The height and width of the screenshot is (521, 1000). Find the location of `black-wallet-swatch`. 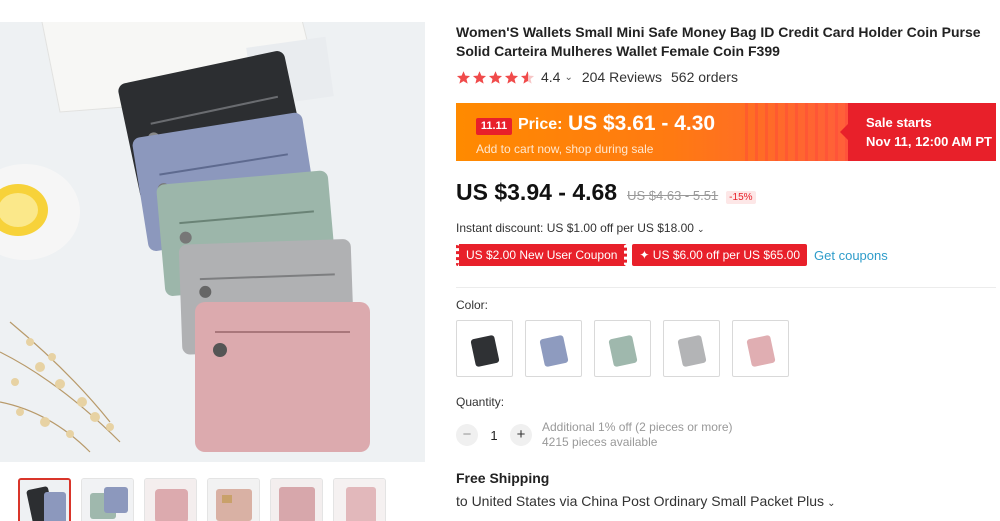

black-wallet-swatch is located at coordinates (484, 350).